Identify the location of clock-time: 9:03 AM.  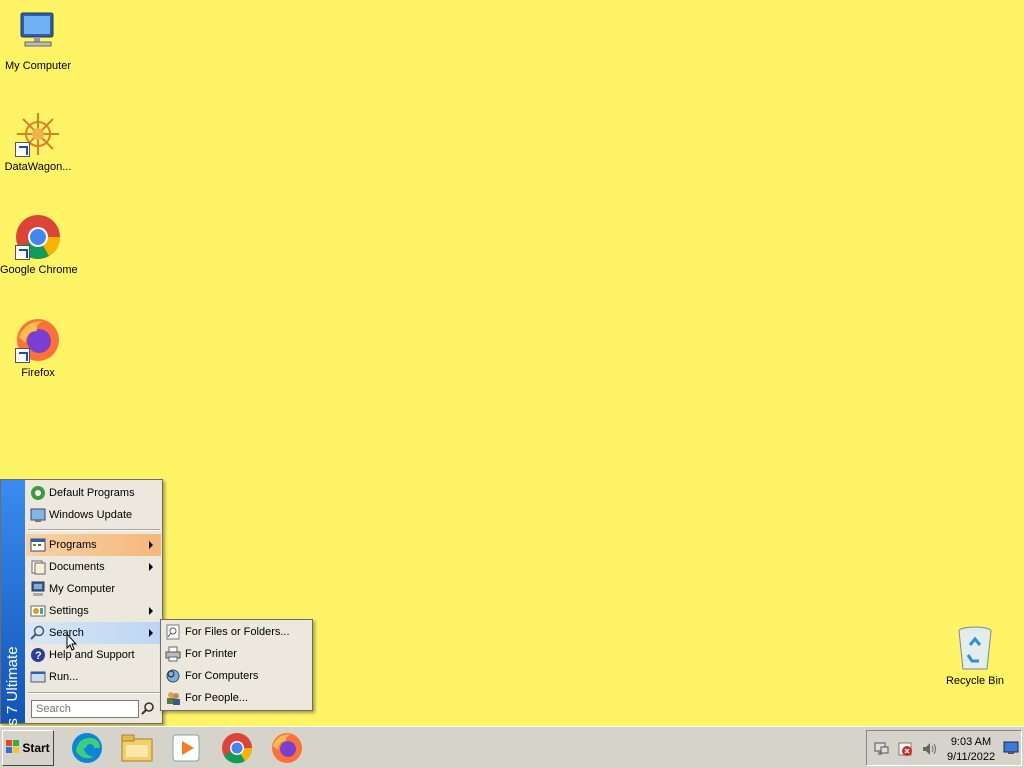
(971, 742).